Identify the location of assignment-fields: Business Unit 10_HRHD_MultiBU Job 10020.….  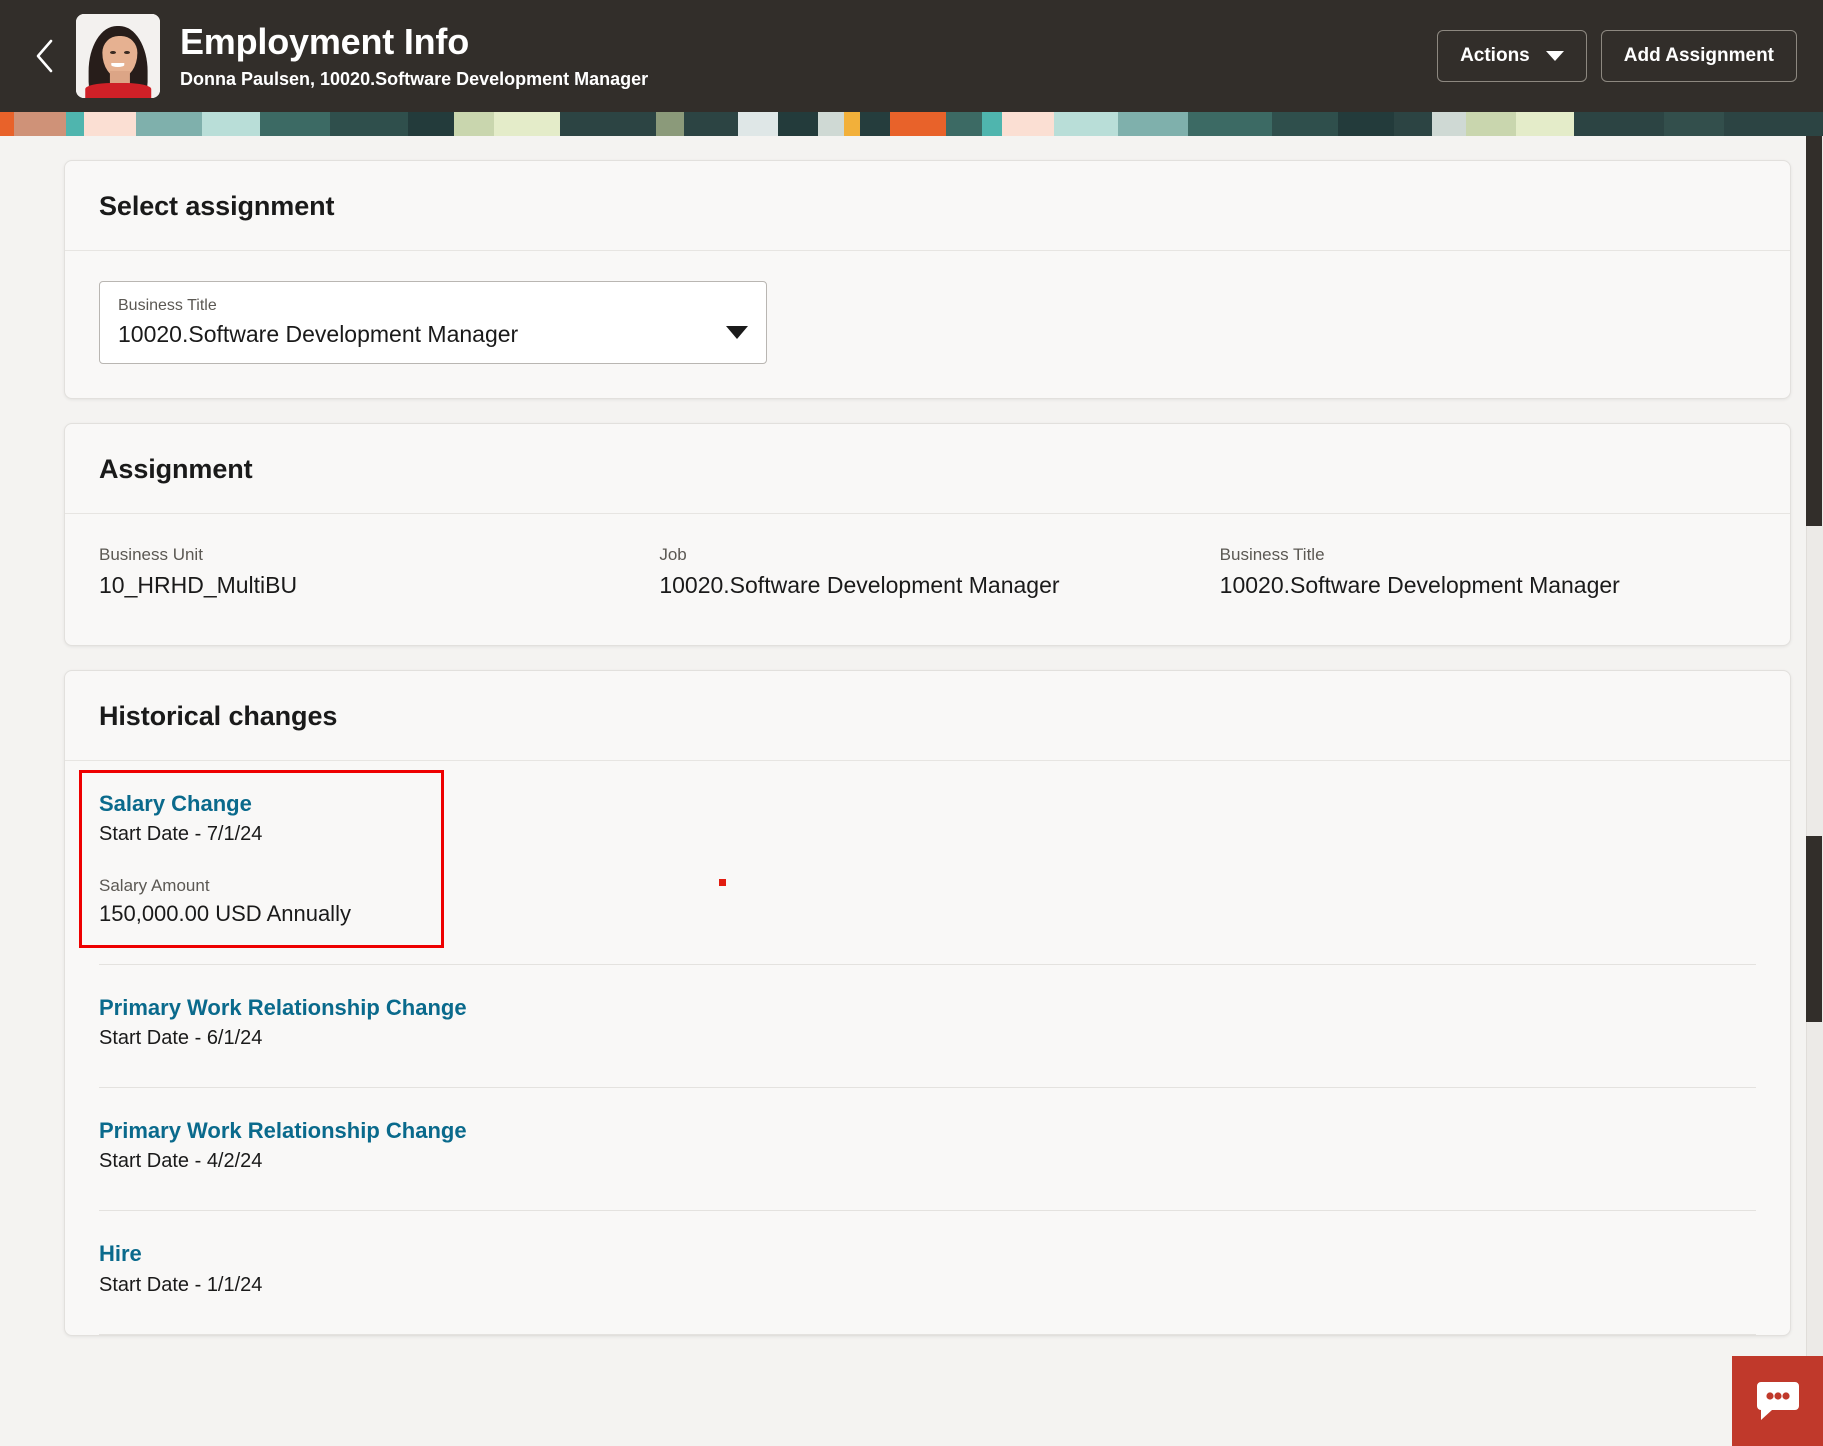
(927, 579).